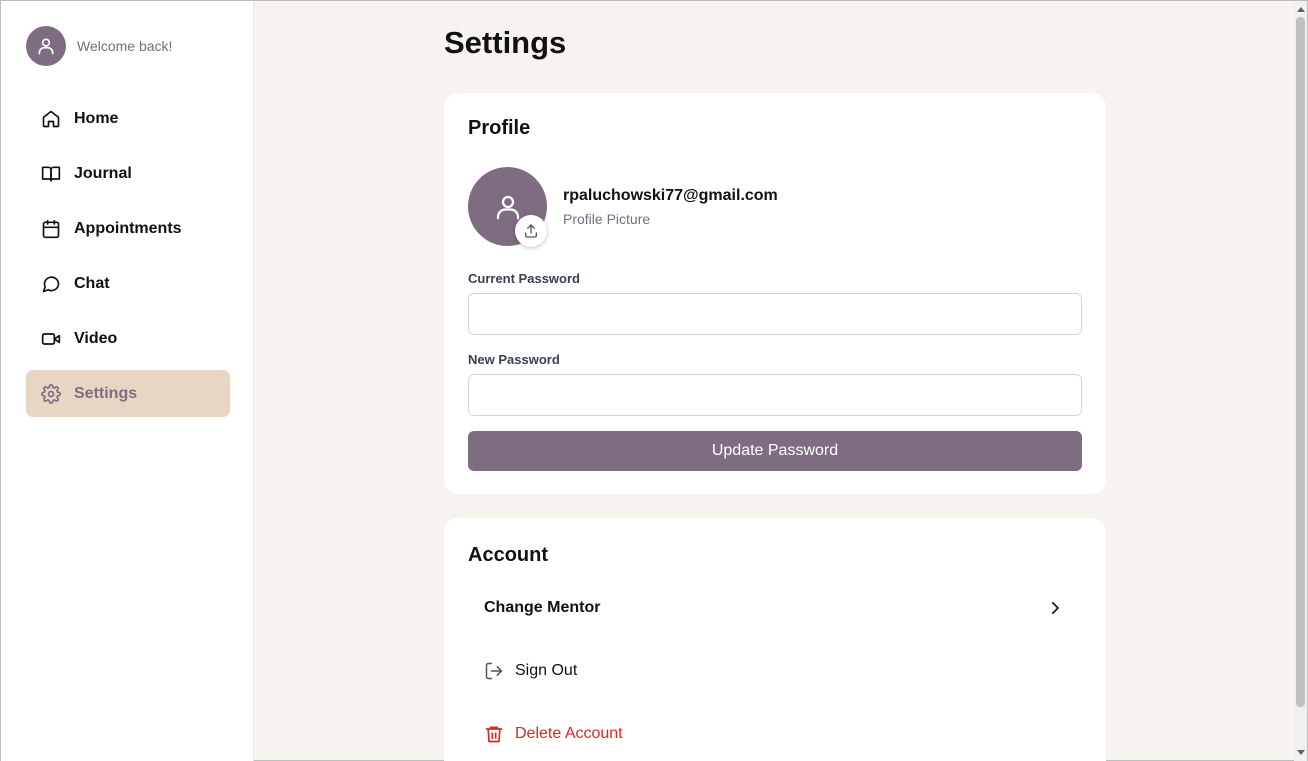  I want to click on video-camera-icon, so click(51, 339).